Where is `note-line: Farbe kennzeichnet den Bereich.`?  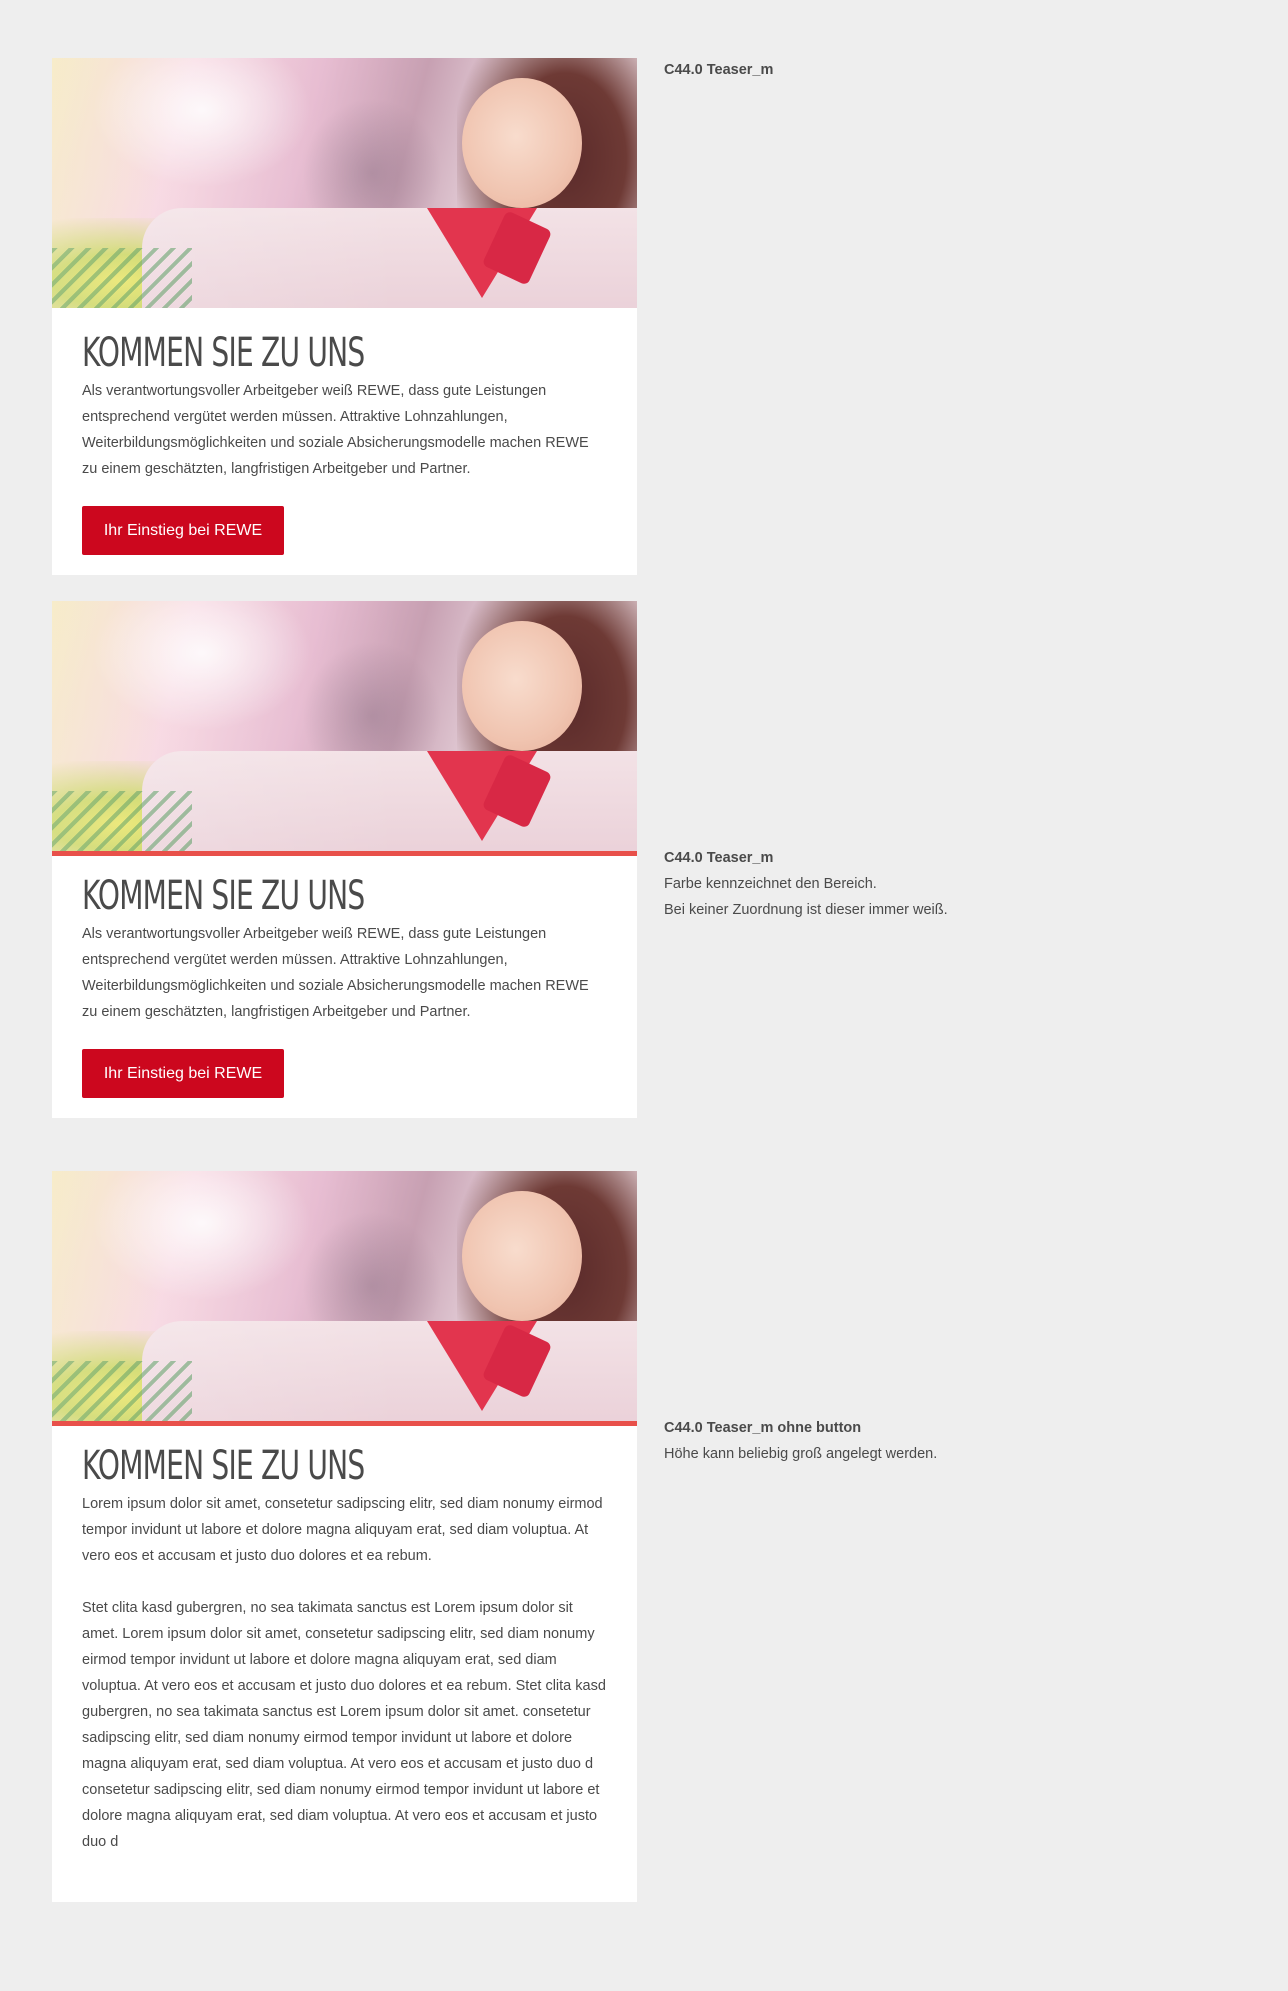 note-line: Farbe kennzeichnet den Bereich. is located at coordinates (770, 884).